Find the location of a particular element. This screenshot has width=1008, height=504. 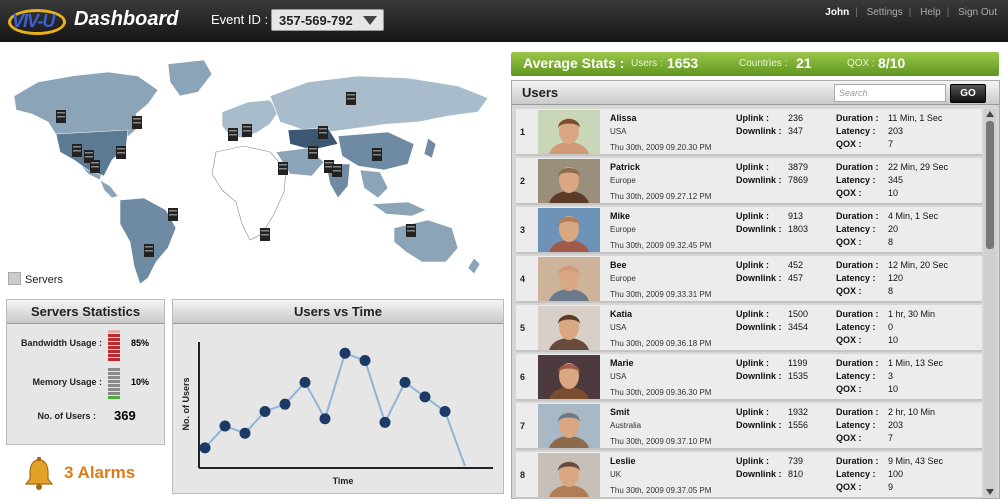

uplink-value: 236 is located at coordinates (796, 118).